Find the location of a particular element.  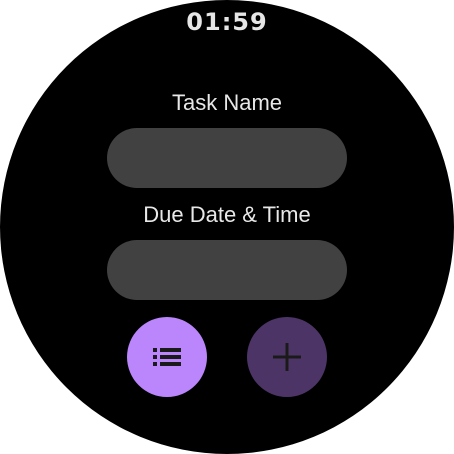

status-time: 01:59 is located at coordinates (227, 22).